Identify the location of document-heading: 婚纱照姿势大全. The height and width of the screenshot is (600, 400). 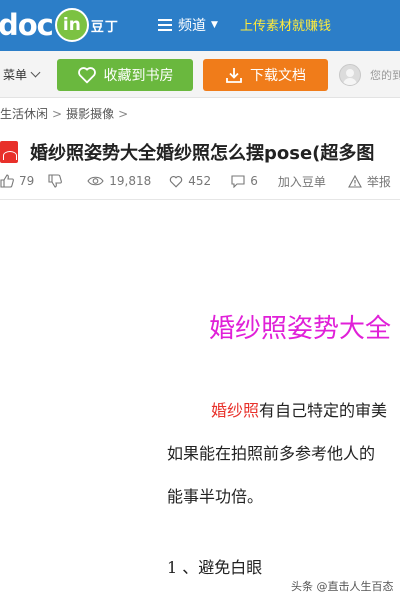
(300, 329).